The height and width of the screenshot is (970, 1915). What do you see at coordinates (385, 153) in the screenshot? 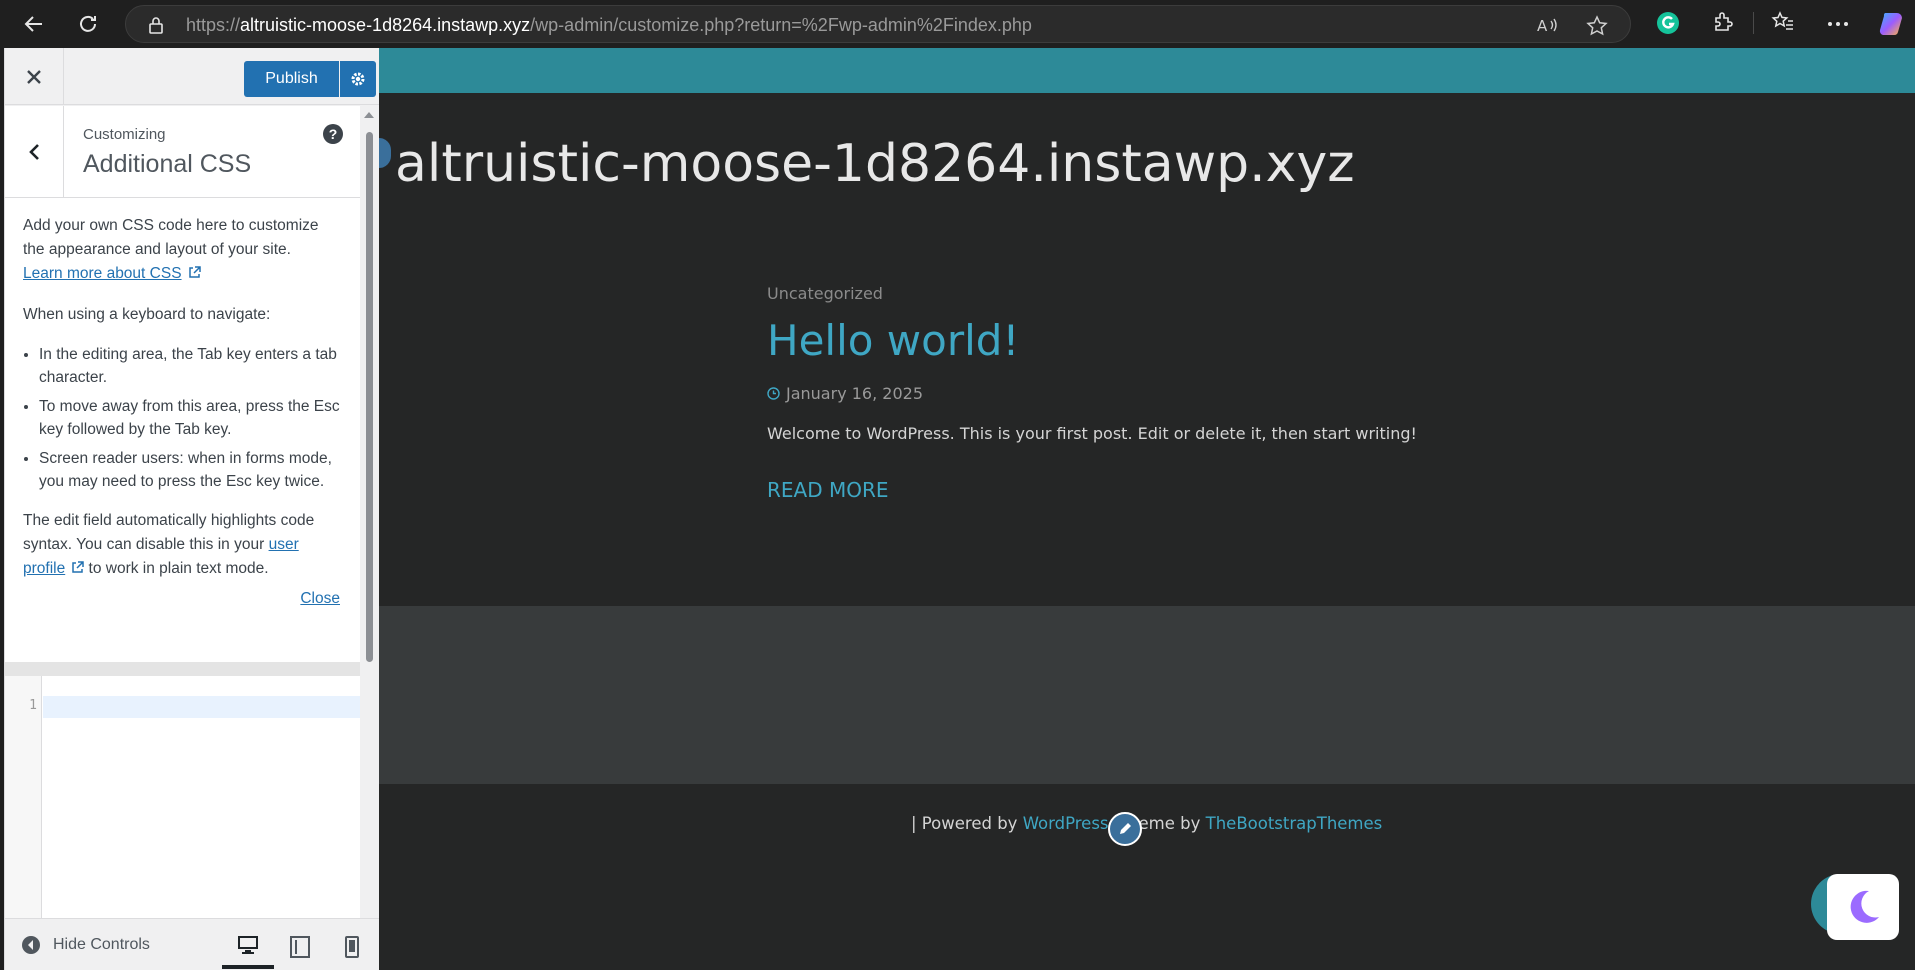
I see `edit-shortcut-icon` at bounding box center [385, 153].